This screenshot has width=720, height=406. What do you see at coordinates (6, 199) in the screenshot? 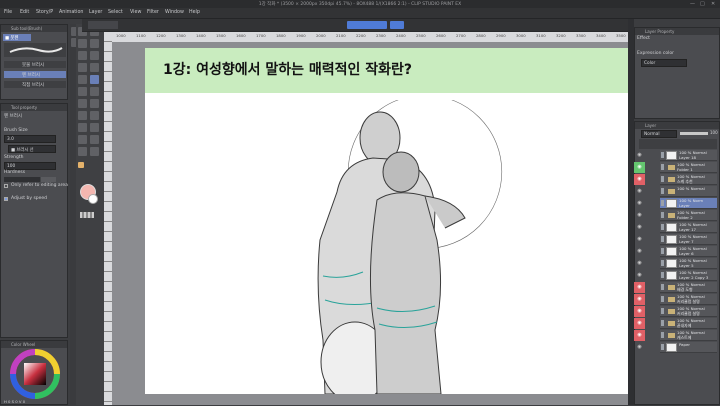
I see `adjust-checkbox` at bounding box center [6, 199].